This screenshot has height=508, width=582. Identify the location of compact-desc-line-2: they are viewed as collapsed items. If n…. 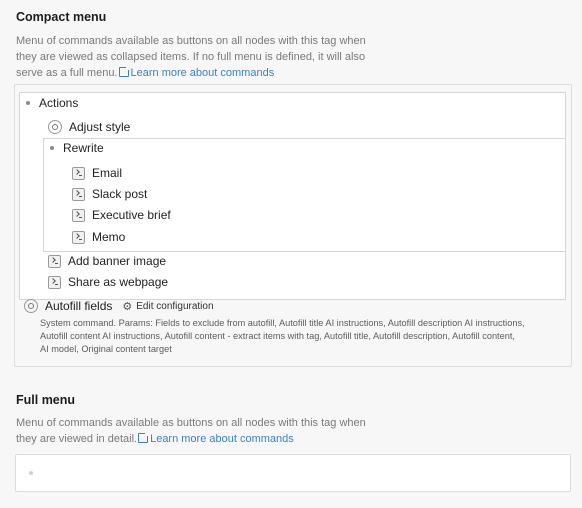
(191, 57).